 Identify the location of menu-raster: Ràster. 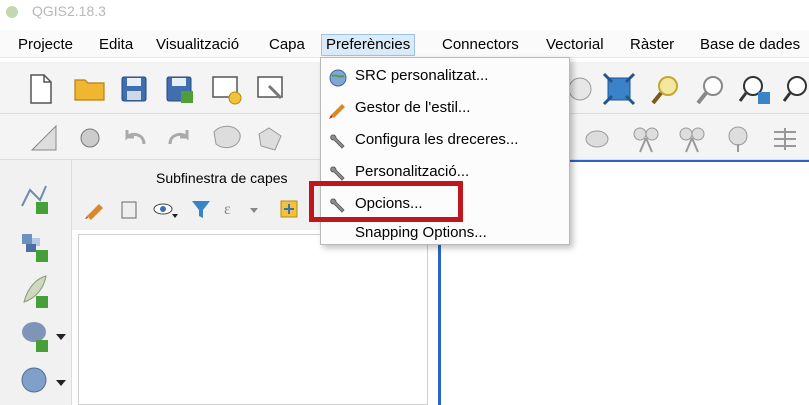
(652, 45).